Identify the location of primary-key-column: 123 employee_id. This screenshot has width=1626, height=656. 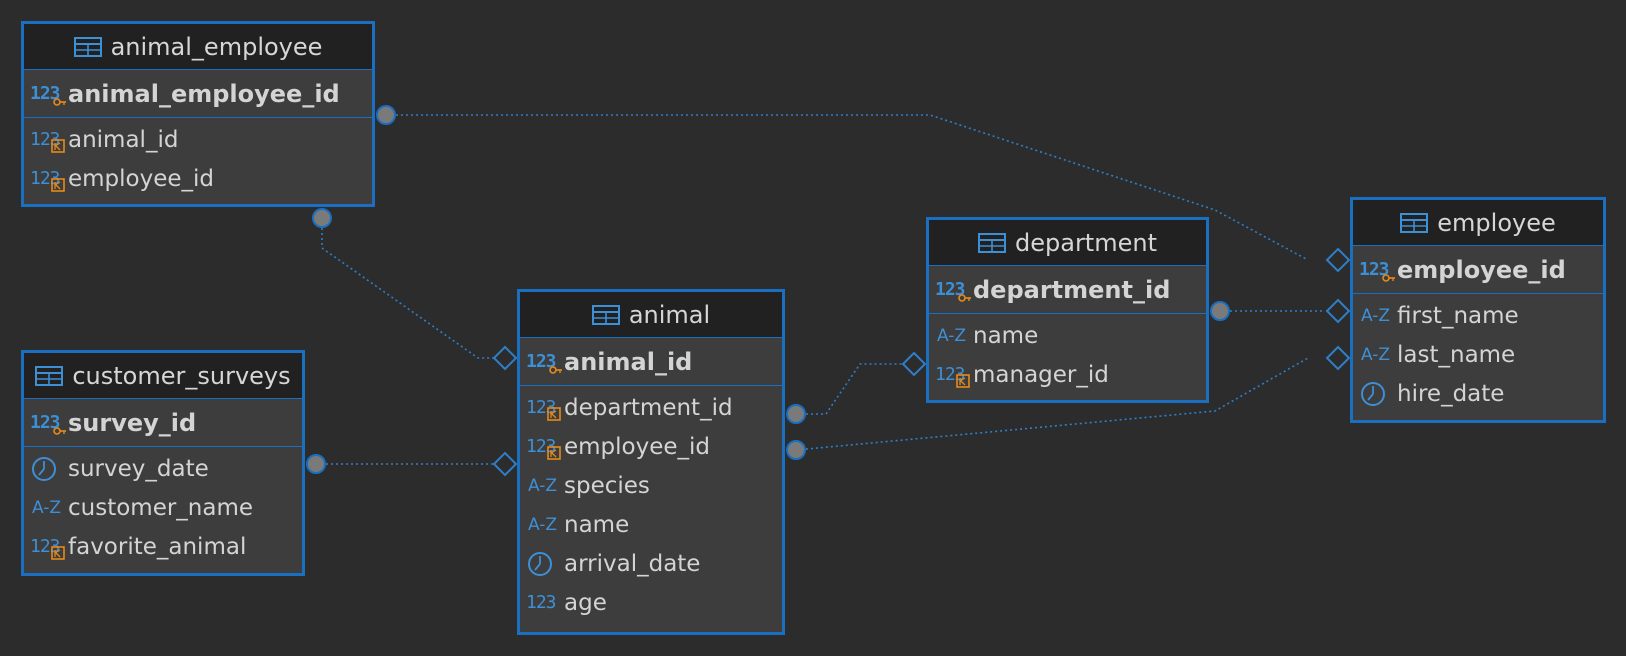
(1478, 269).